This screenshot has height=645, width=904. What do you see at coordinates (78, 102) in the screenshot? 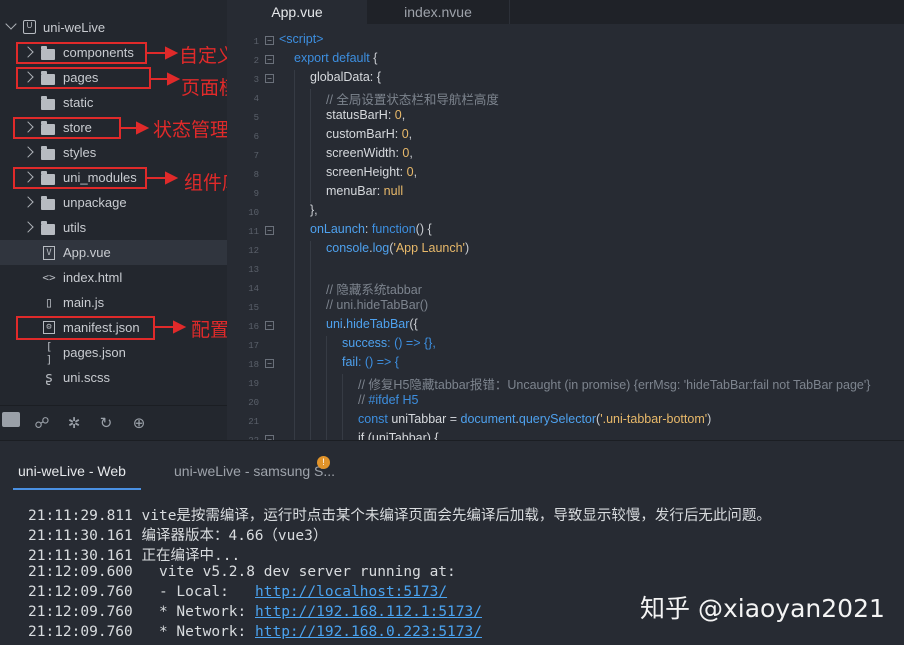
I see `tree-item-label: static` at bounding box center [78, 102].